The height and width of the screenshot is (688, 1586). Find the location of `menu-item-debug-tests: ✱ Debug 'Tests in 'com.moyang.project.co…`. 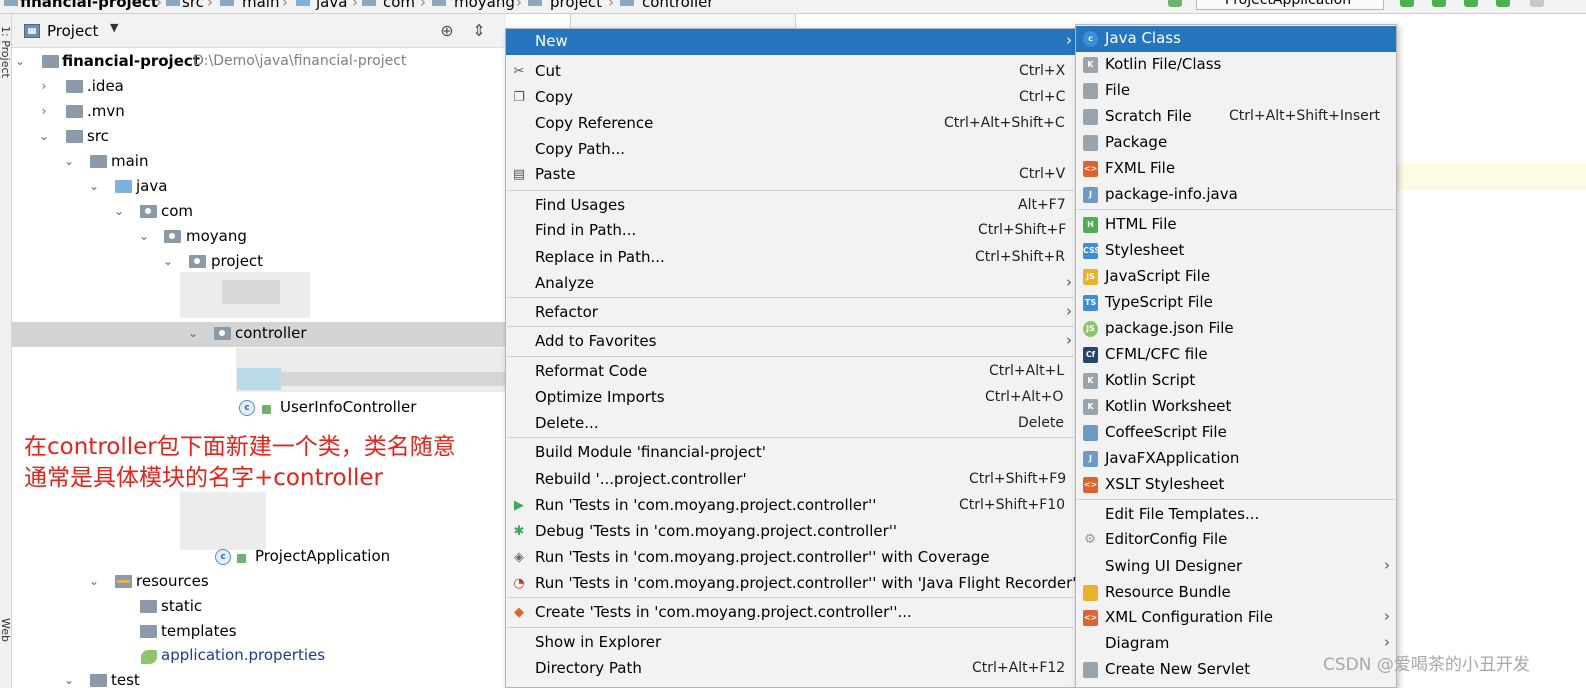

menu-item-debug-tests: ✱ Debug 'Tests in 'com.moyang.project.co… is located at coordinates (790, 532).